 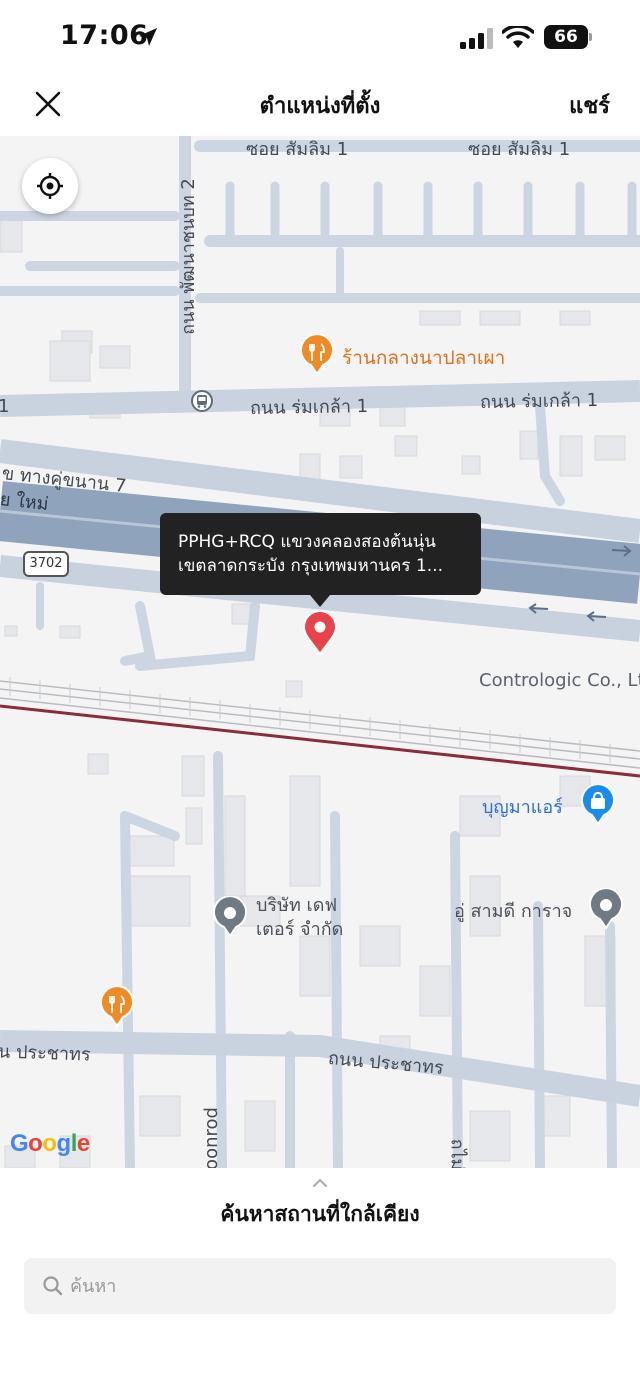 I want to click on poi-label-contrologic: Contrologic Co., Ltd, so click(x=559, y=680).